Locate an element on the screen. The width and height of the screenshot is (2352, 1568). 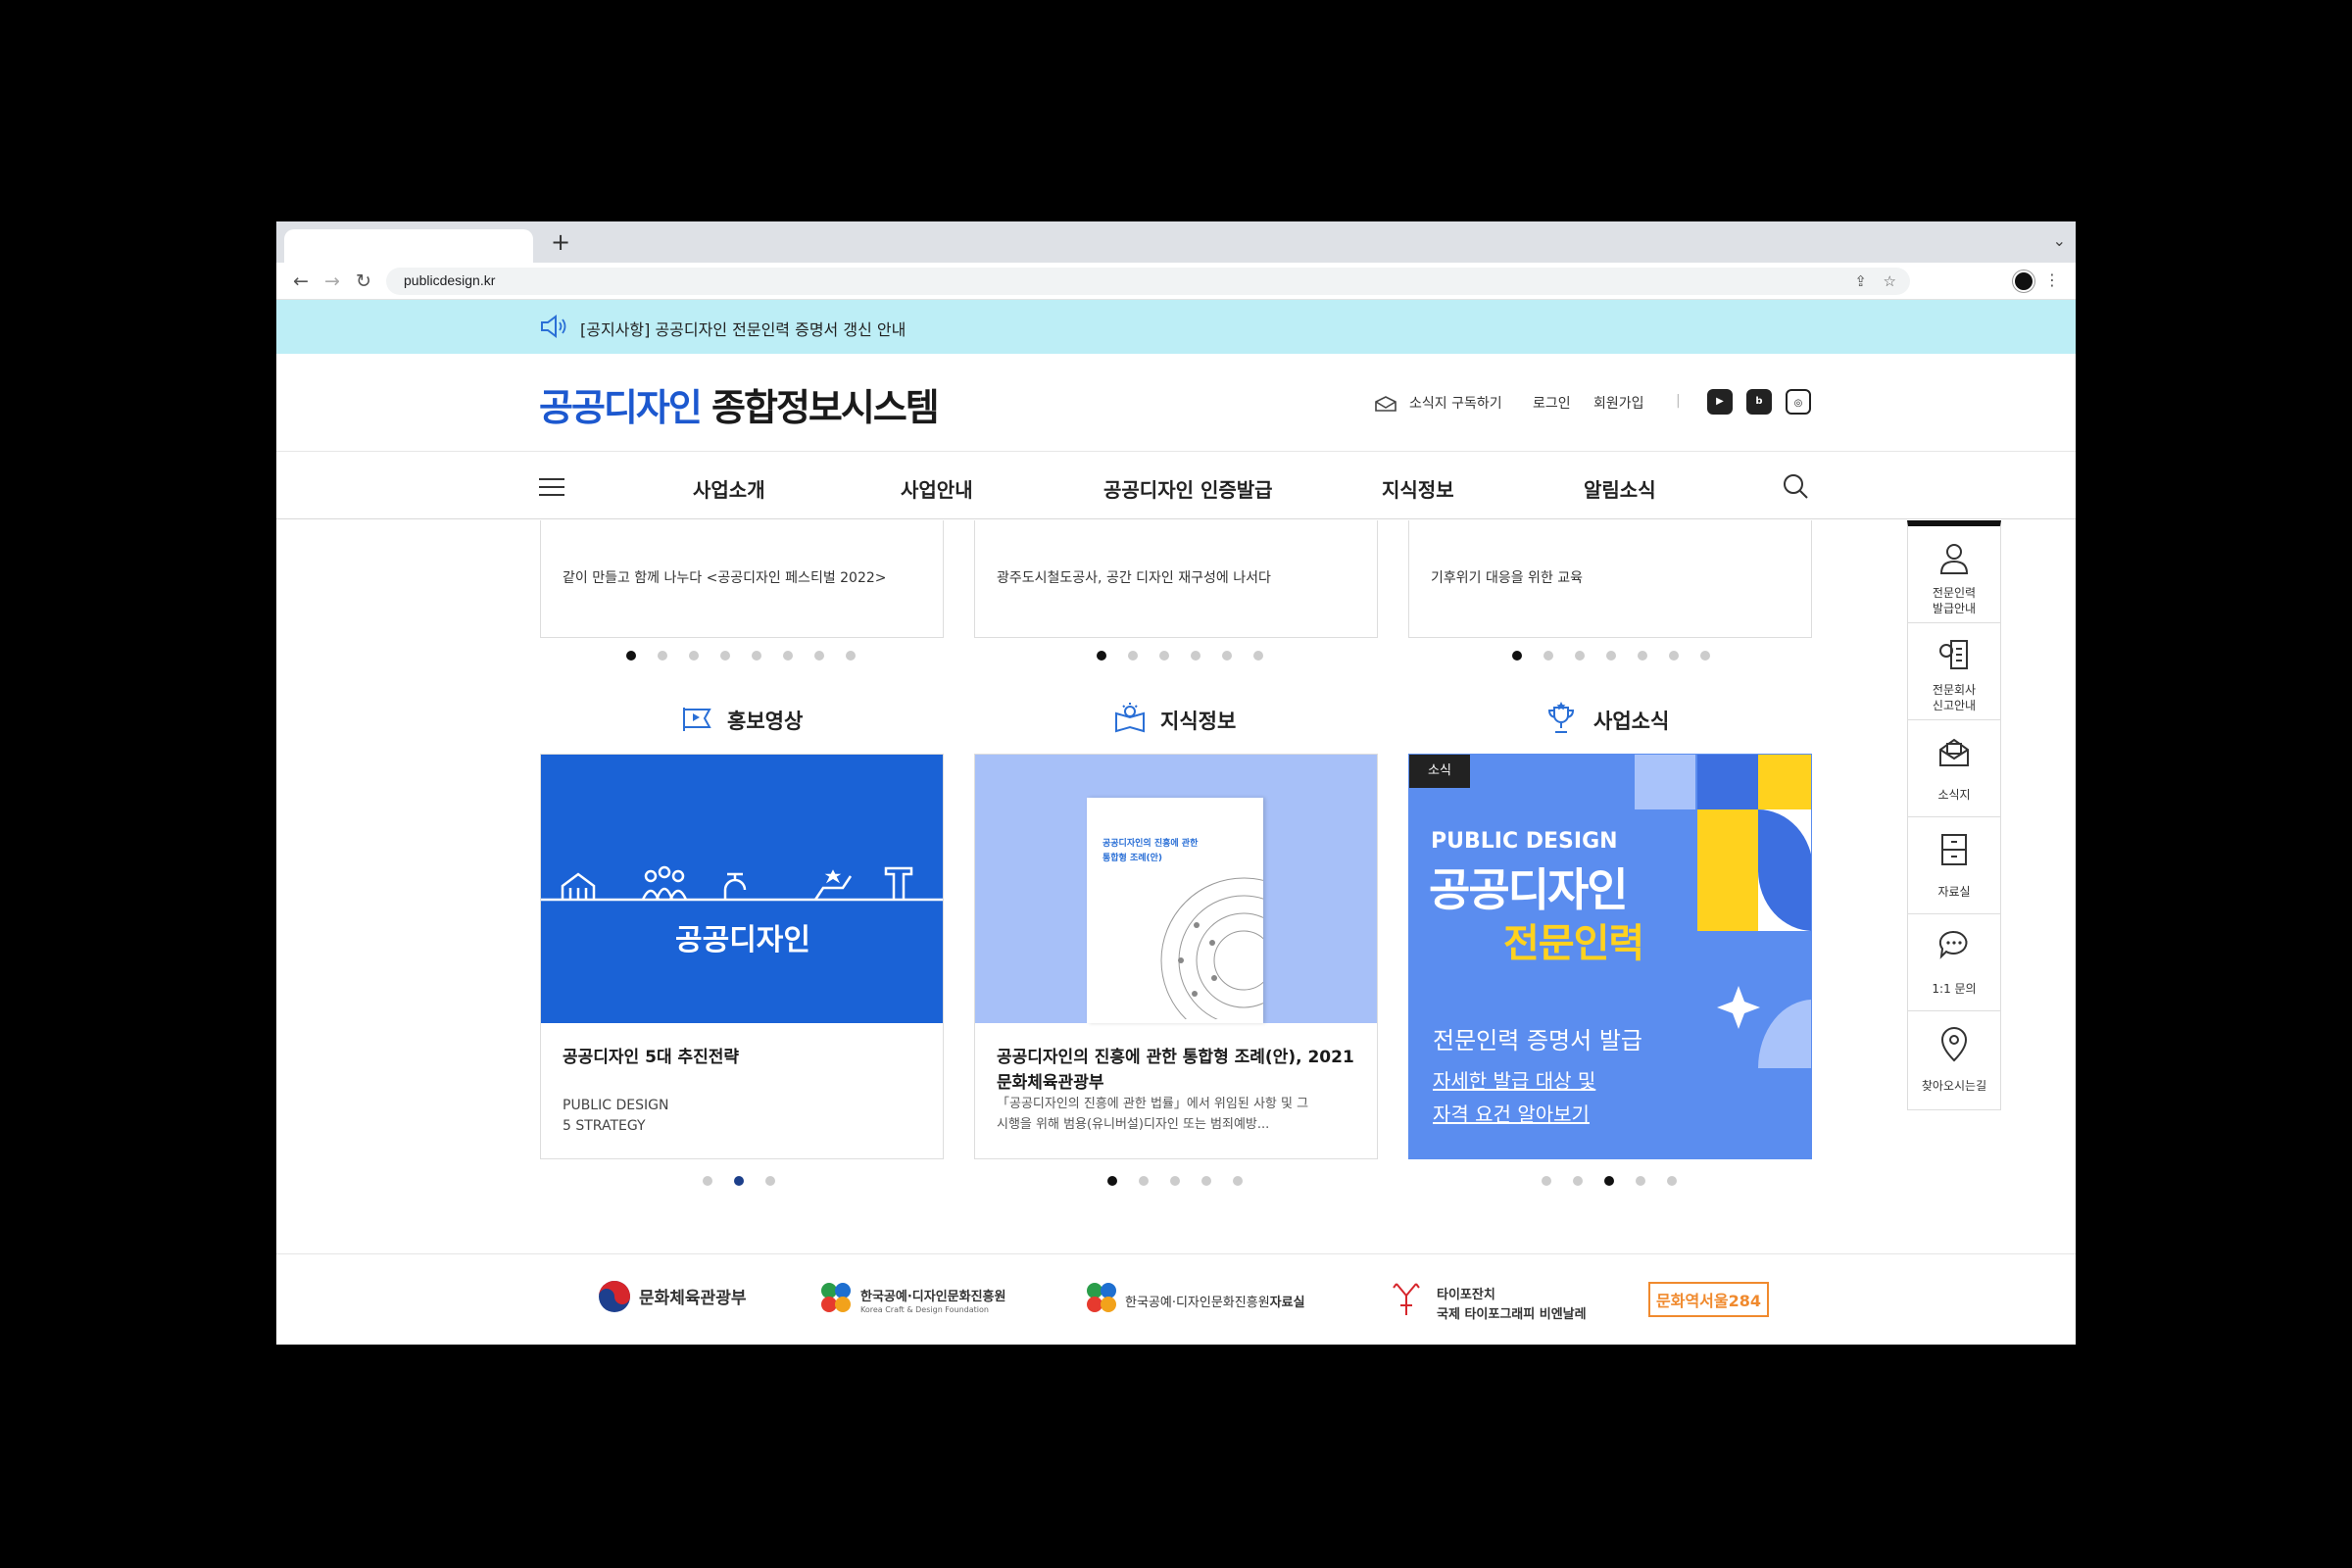
main-navigation: 사업소개 사업안내 공공디자인 인증발급 지식정보 알림소식 is located at coordinates (1176, 486).